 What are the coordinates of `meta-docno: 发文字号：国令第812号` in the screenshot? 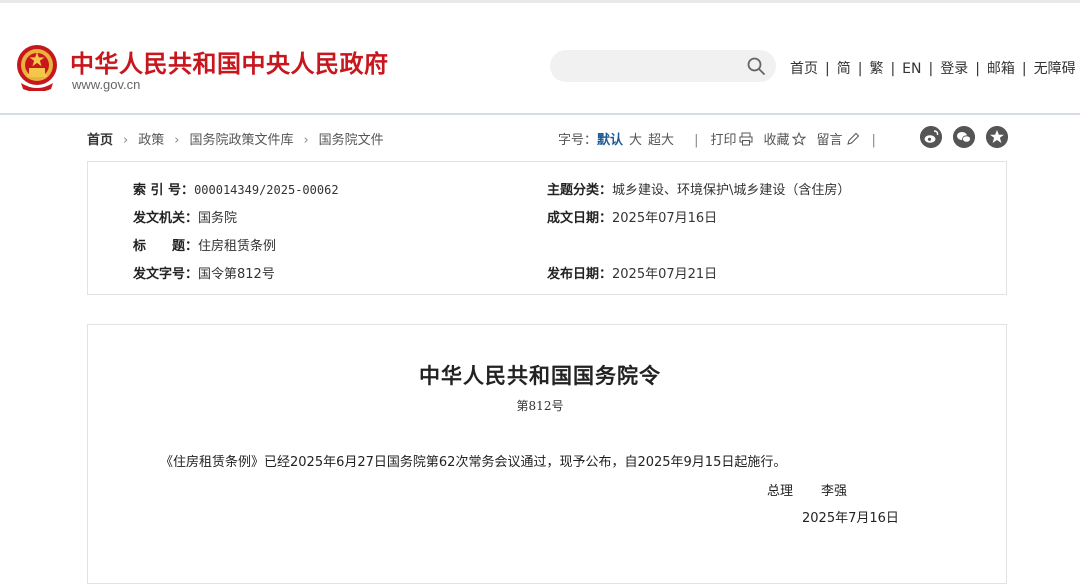 It's located at (204, 272).